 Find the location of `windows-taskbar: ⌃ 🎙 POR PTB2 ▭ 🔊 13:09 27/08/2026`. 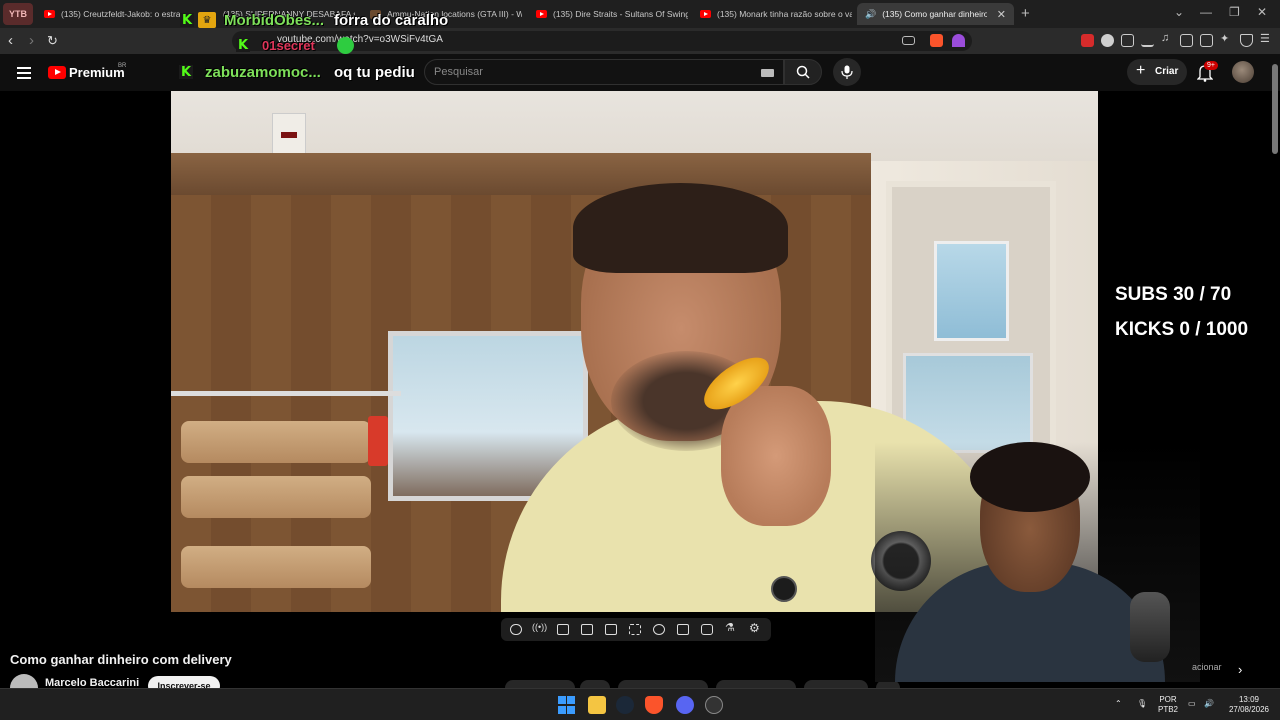

windows-taskbar: ⌃ 🎙 POR PTB2 ▭ 🔊 13:09 27/08/2026 is located at coordinates (640, 704).